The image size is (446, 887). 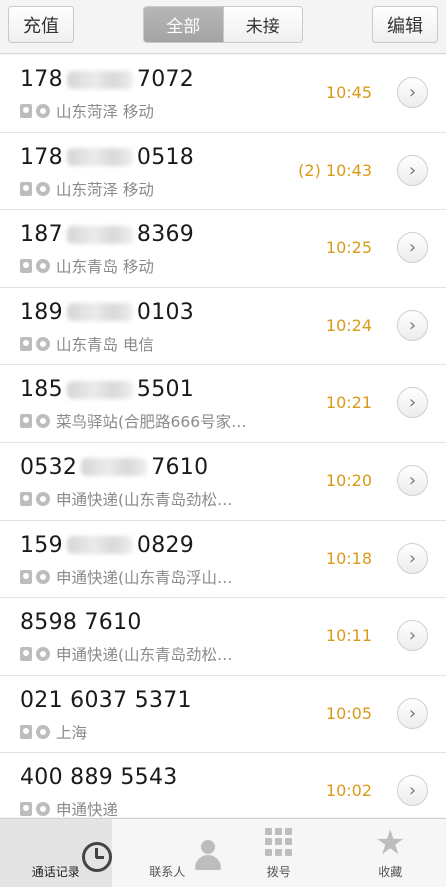 I want to click on call-subtitle: 申通快递, so click(x=69, y=807).